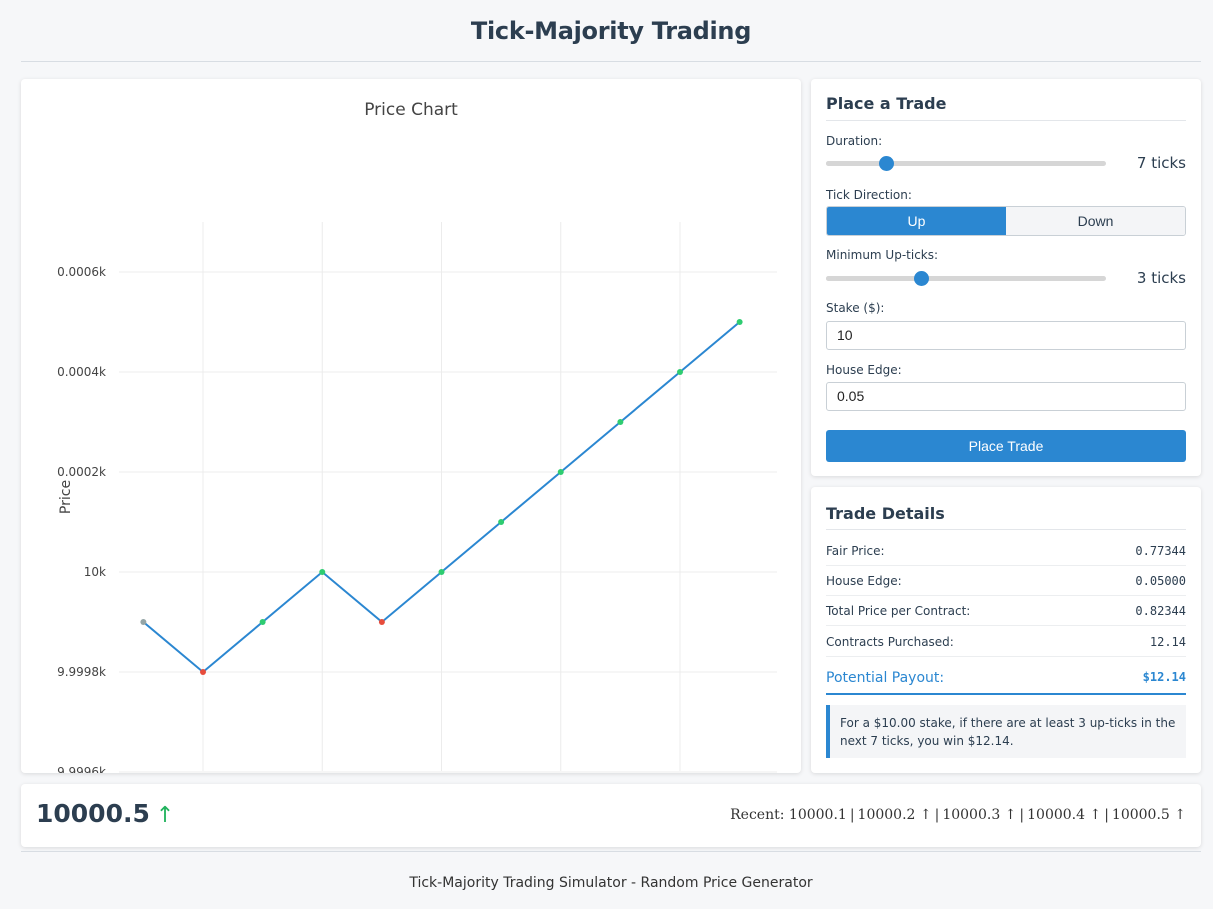 The width and height of the screenshot is (1213, 909). What do you see at coordinates (922, 278) in the screenshot?
I see `min-upticks-slider-thumb` at bounding box center [922, 278].